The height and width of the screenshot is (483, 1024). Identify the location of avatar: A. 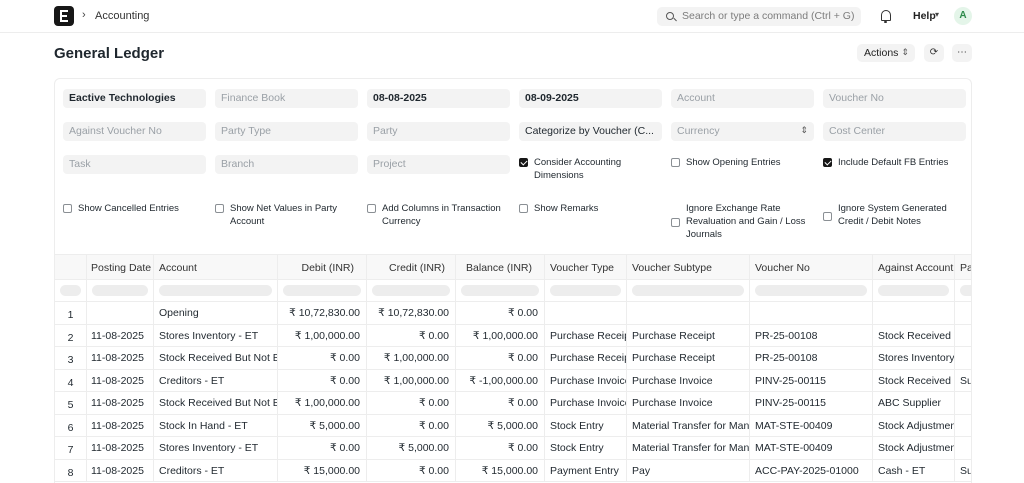
(963, 16).